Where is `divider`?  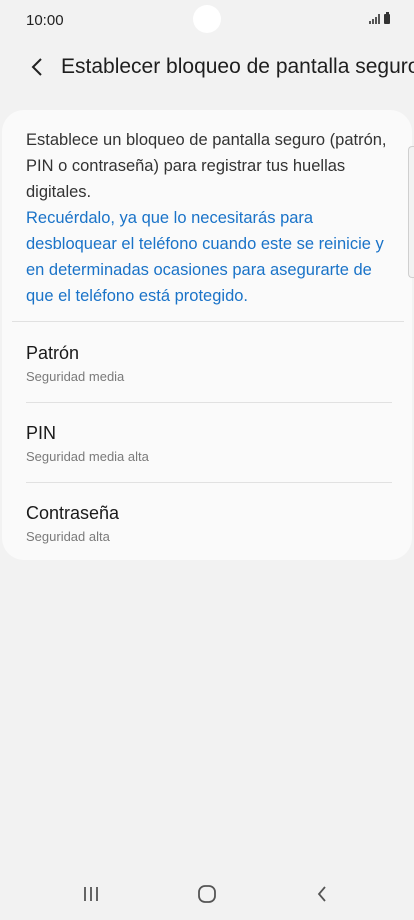
divider is located at coordinates (208, 321).